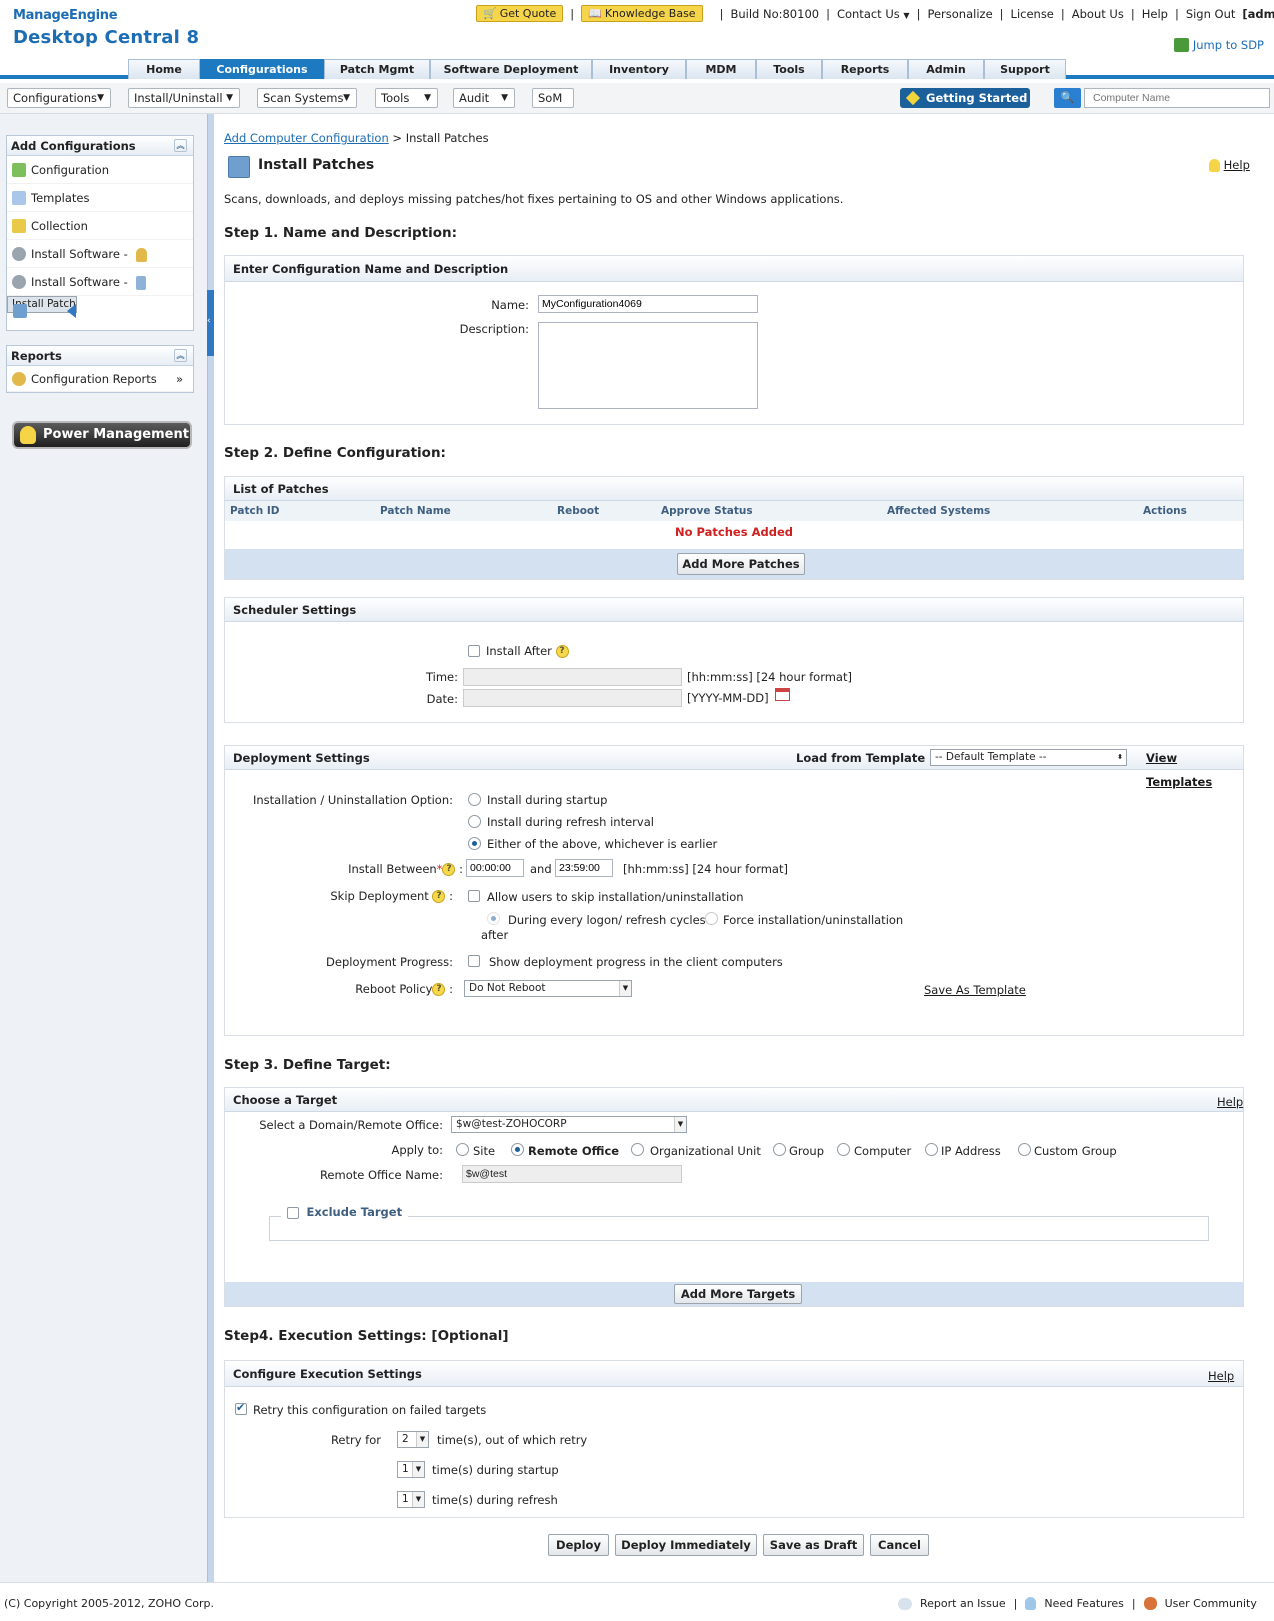  I want to click on install-startup-radio, so click(474, 799).